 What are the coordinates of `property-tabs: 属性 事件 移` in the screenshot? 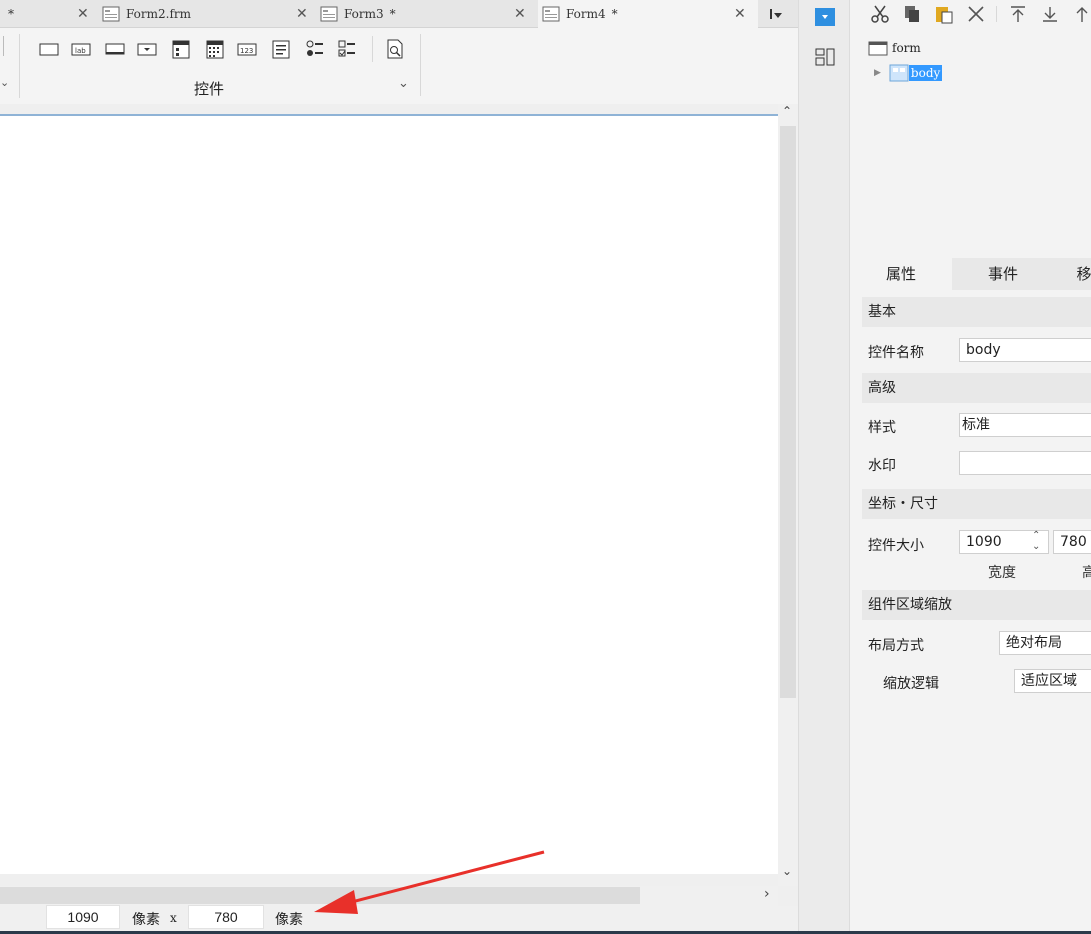 It's located at (970, 274).